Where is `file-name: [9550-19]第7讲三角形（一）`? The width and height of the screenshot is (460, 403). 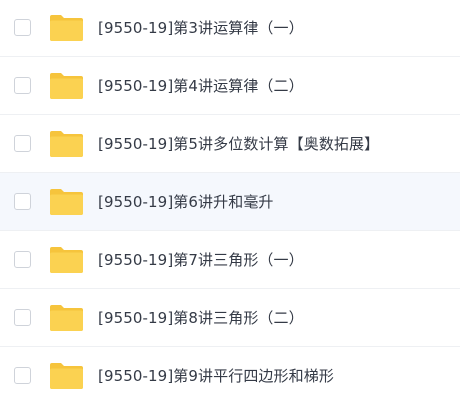 file-name: [9550-19]第7讲三角形（一） is located at coordinates (201, 259).